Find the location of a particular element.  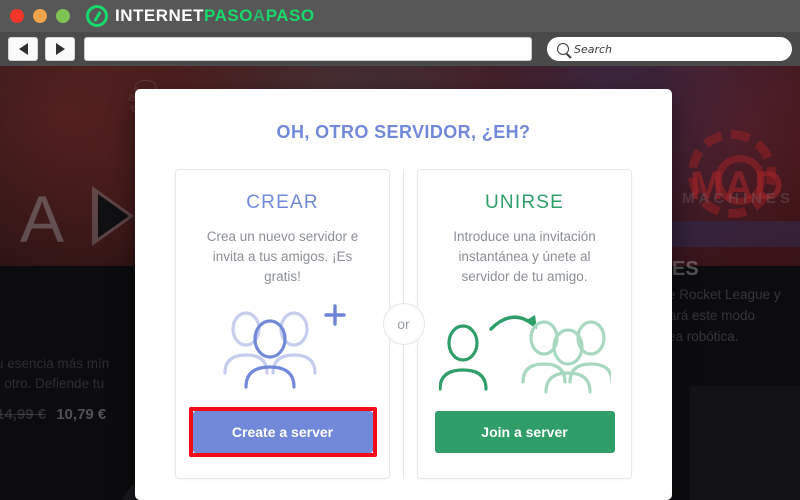

create-card-heading: CREAR is located at coordinates (282, 202).